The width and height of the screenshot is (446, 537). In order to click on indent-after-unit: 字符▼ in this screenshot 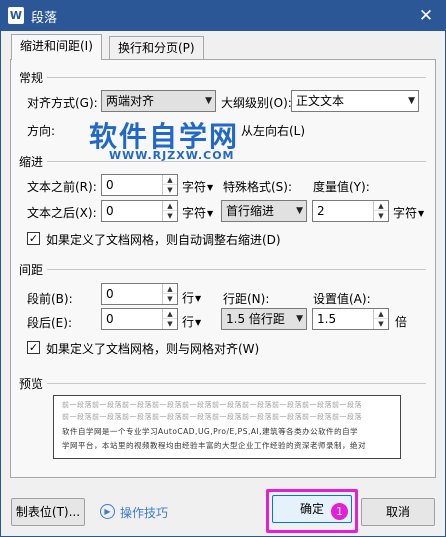, I will do `click(197, 212)`.